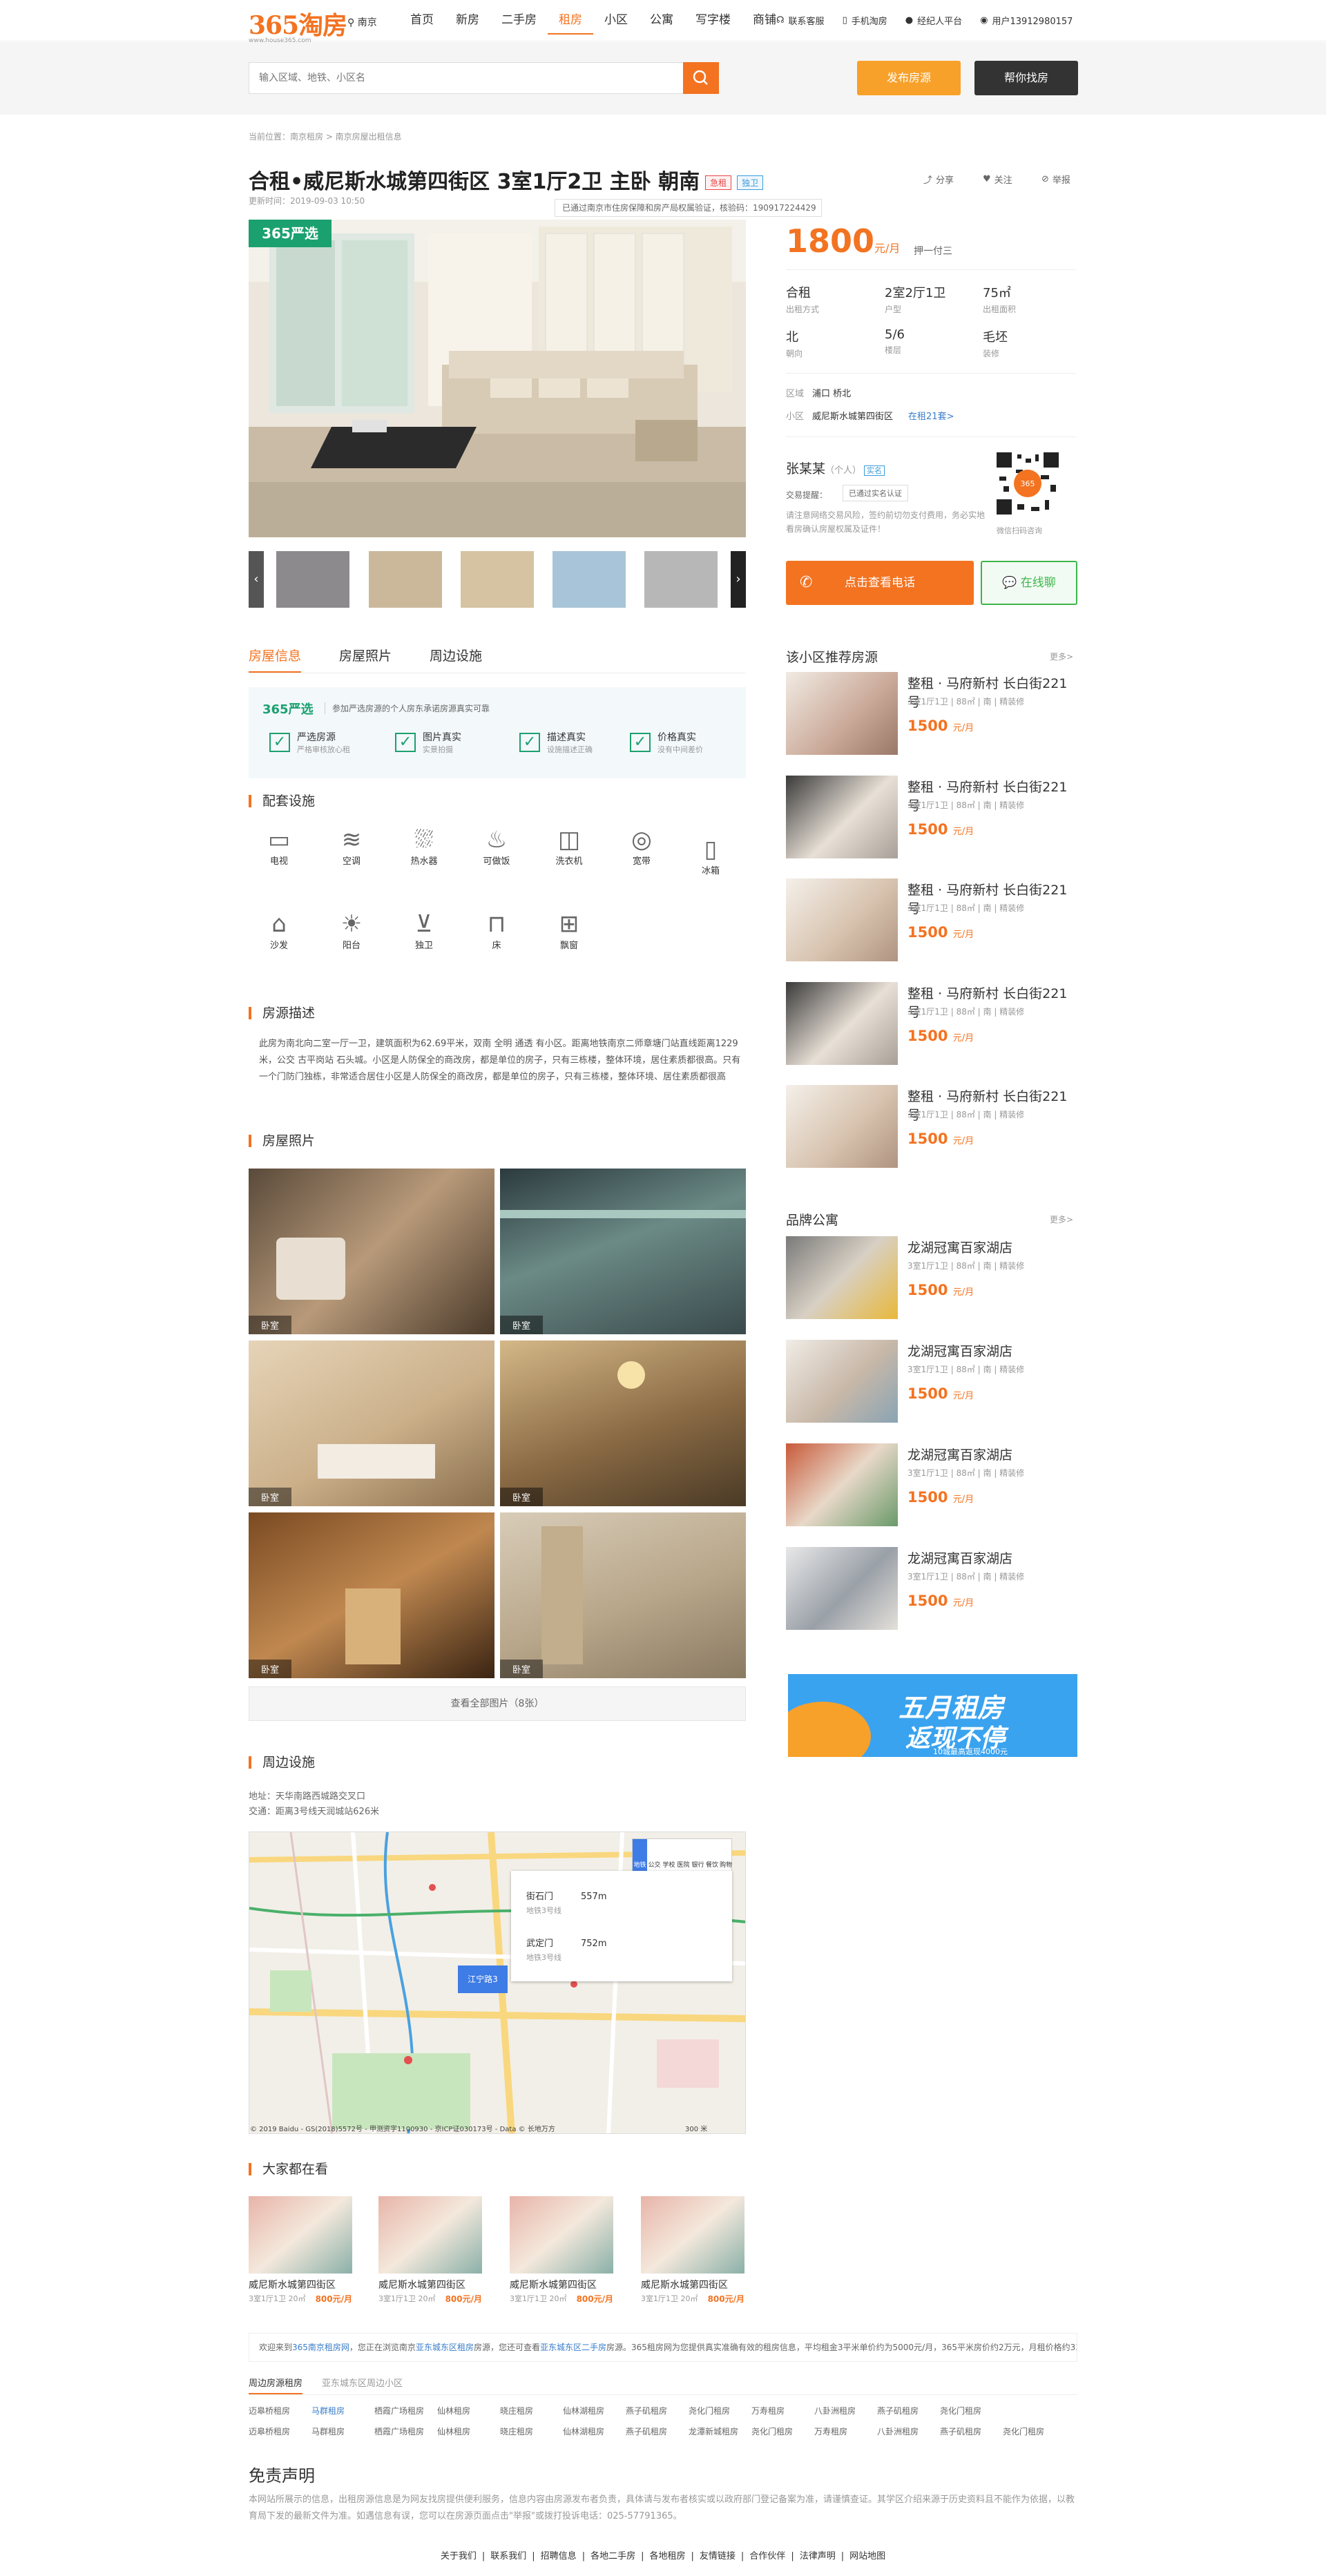 The image size is (1326, 2576). Describe the element at coordinates (483, 1979) in the screenshot. I see `map-marker: 江宁路3` at that location.